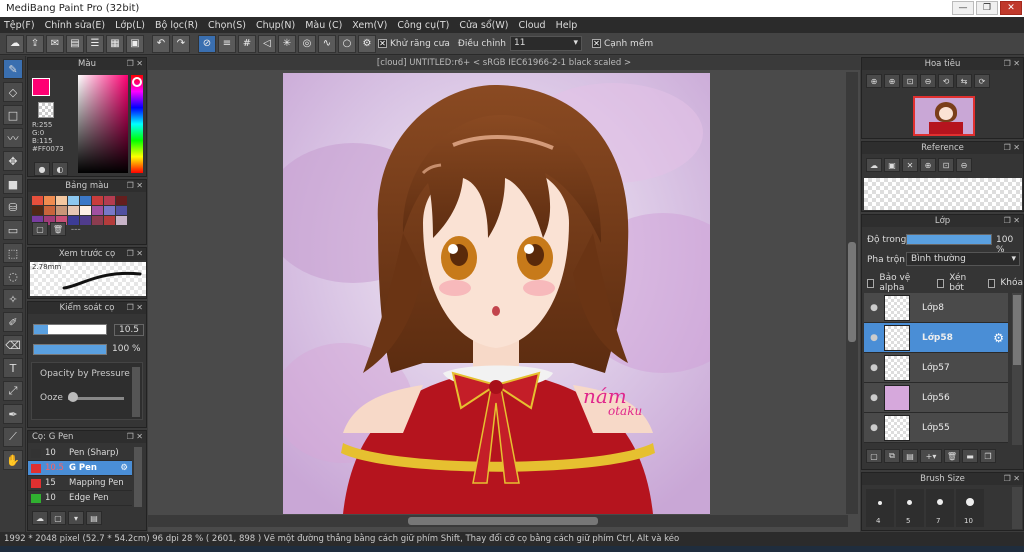 This screenshot has height=552, width=1024. Describe the element at coordinates (70, 349) in the screenshot. I see `brush-opacity-slider` at that location.